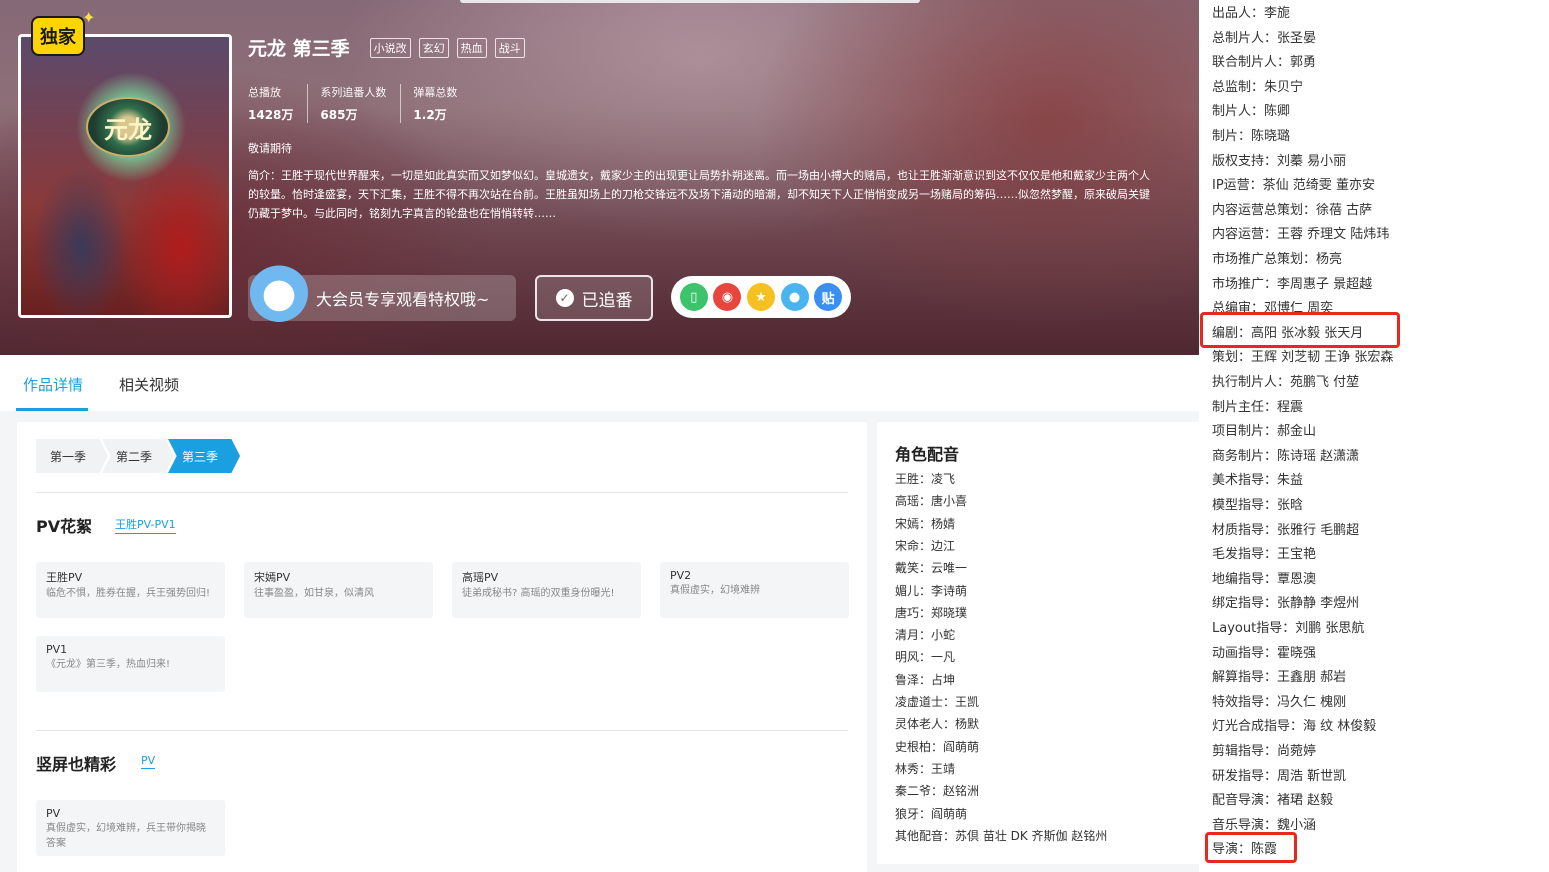 The width and height of the screenshot is (1549, 872). Describe the element at coordinates (1286, 530) in the screenshot. I see `credit-entry: 材质指导：张雅行 毛鹏超` at that location.